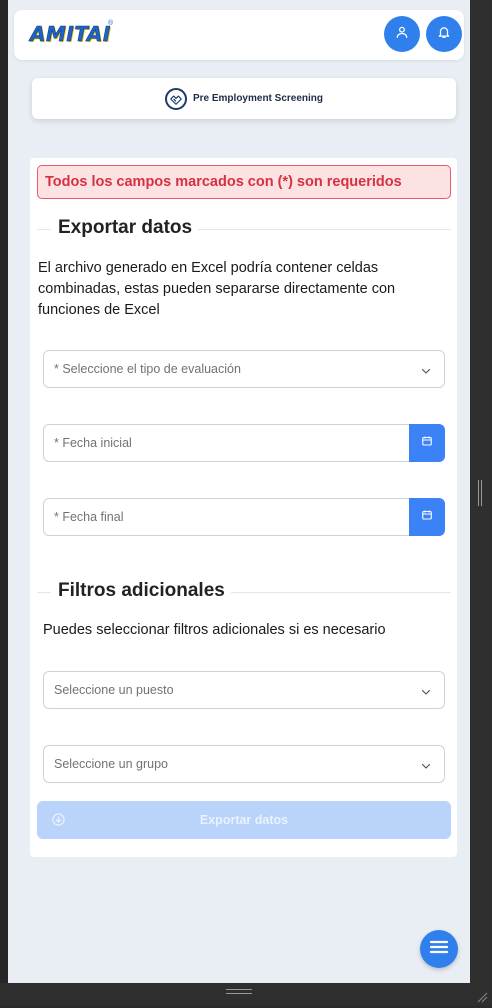 Image resolution: width=492 pixels, height=1008 pixels. I want to click on start-date-calendar-button, so click(427, 443).